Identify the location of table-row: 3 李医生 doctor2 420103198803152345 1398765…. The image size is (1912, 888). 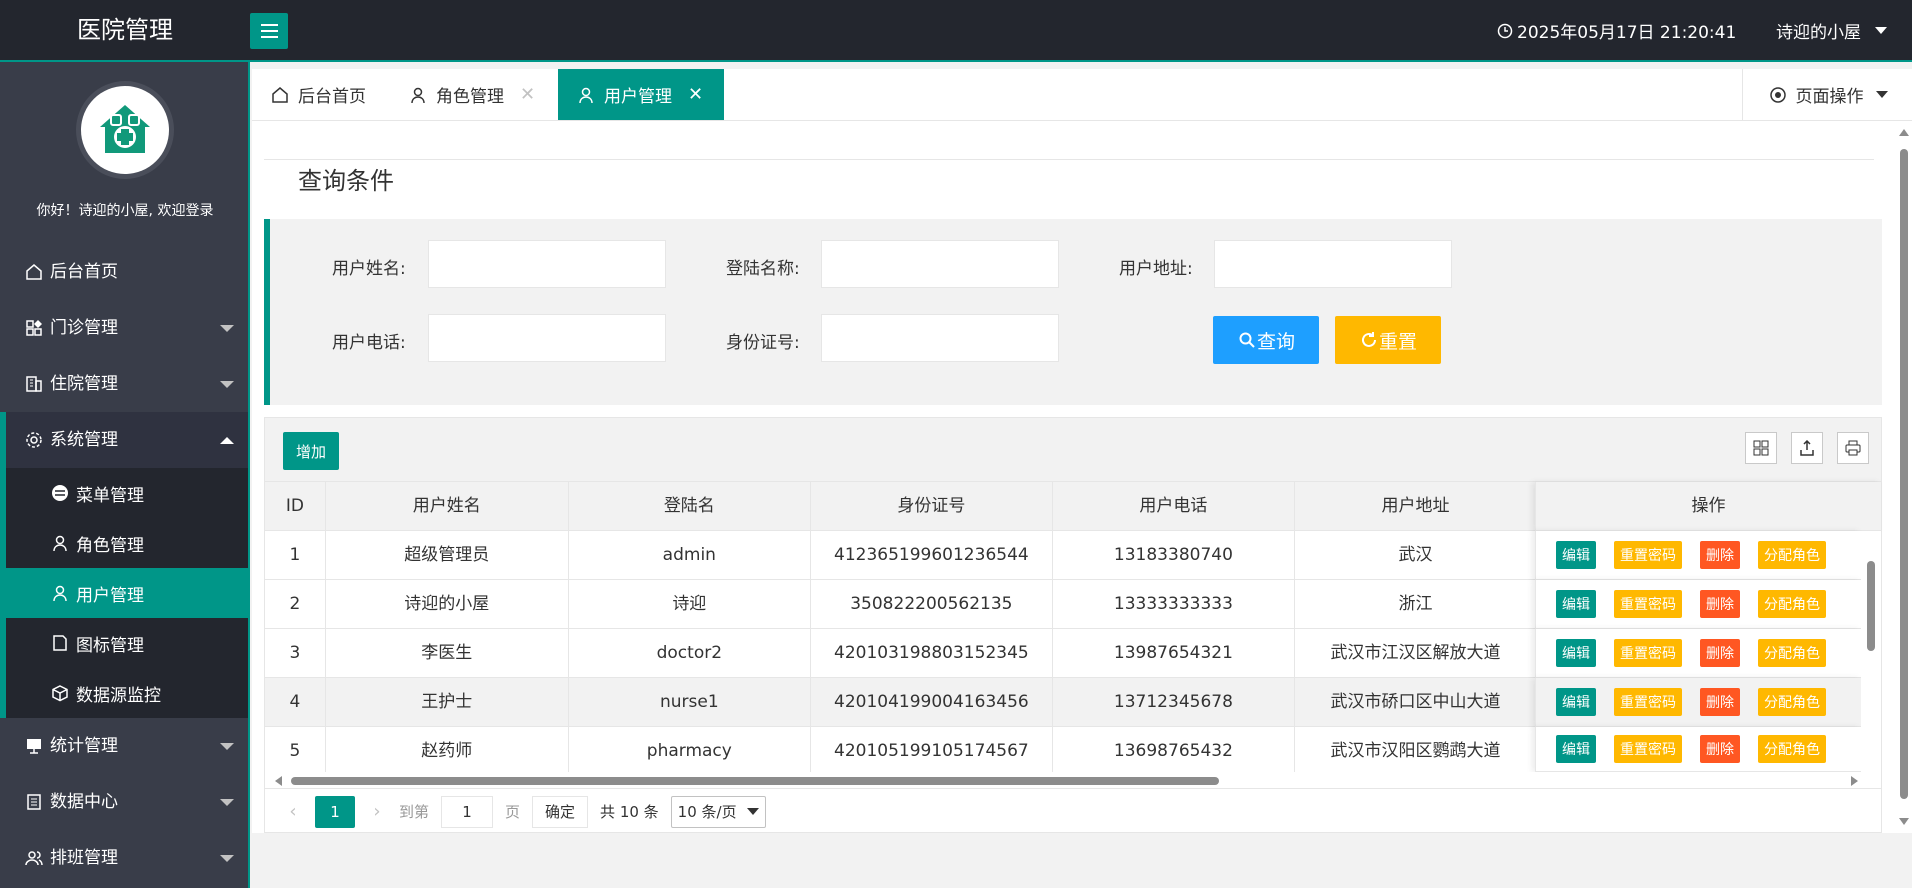
(901, 653).